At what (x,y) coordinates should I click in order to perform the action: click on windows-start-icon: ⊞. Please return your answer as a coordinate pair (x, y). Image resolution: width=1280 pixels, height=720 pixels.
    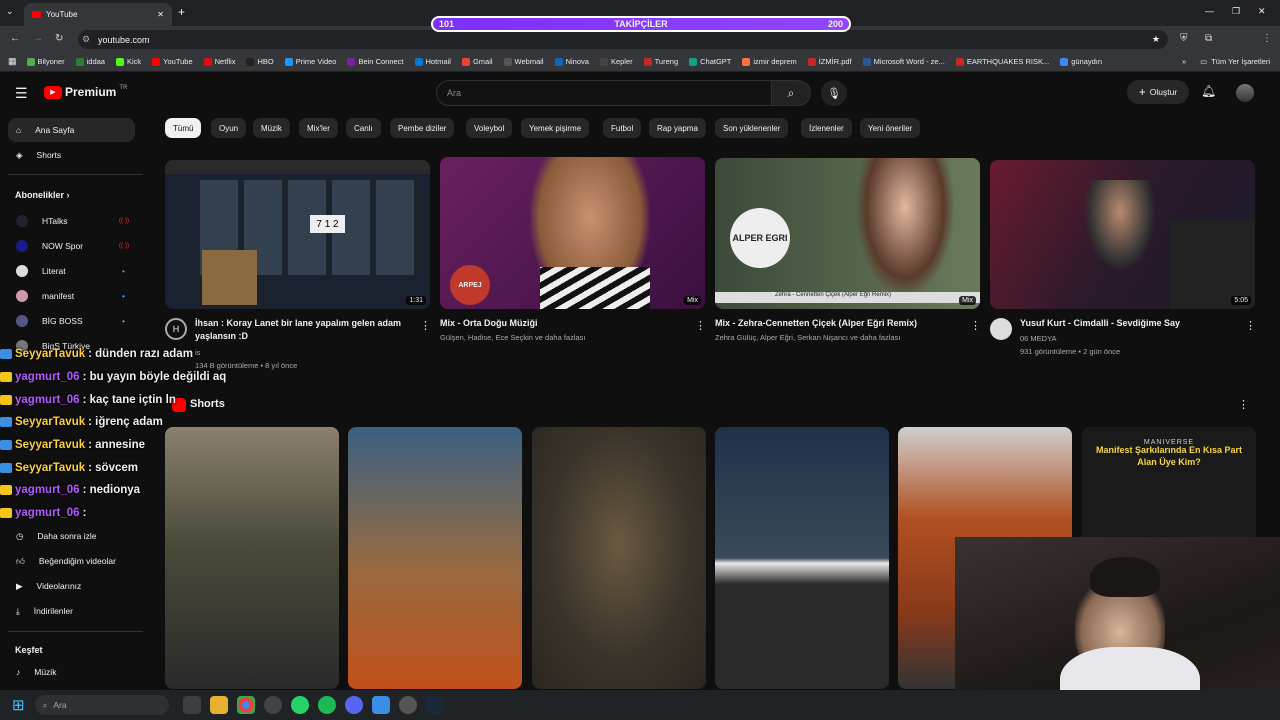
    Looking at the image, I should click on (18, 705).